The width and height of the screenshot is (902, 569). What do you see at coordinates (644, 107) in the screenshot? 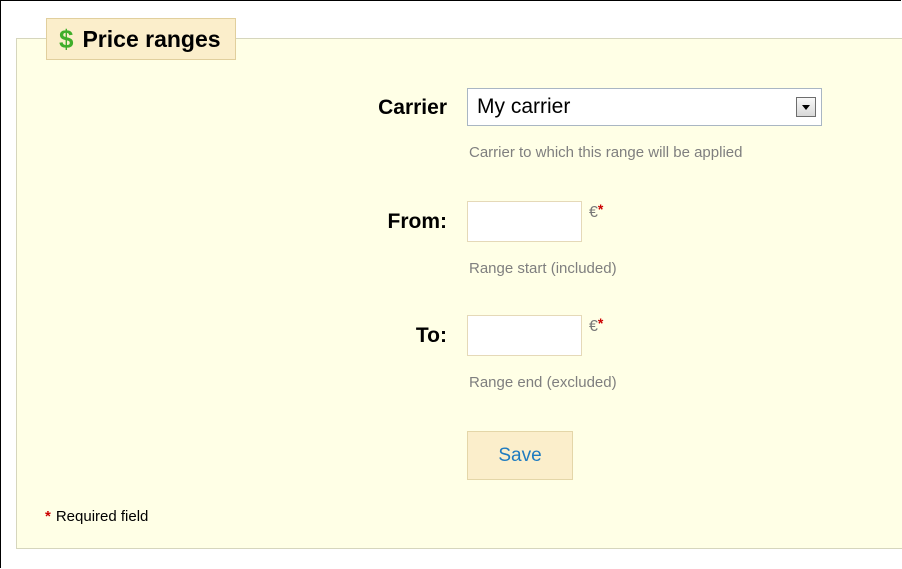
I see `carrier-select: My carrier` at bounding box center [644, 107].